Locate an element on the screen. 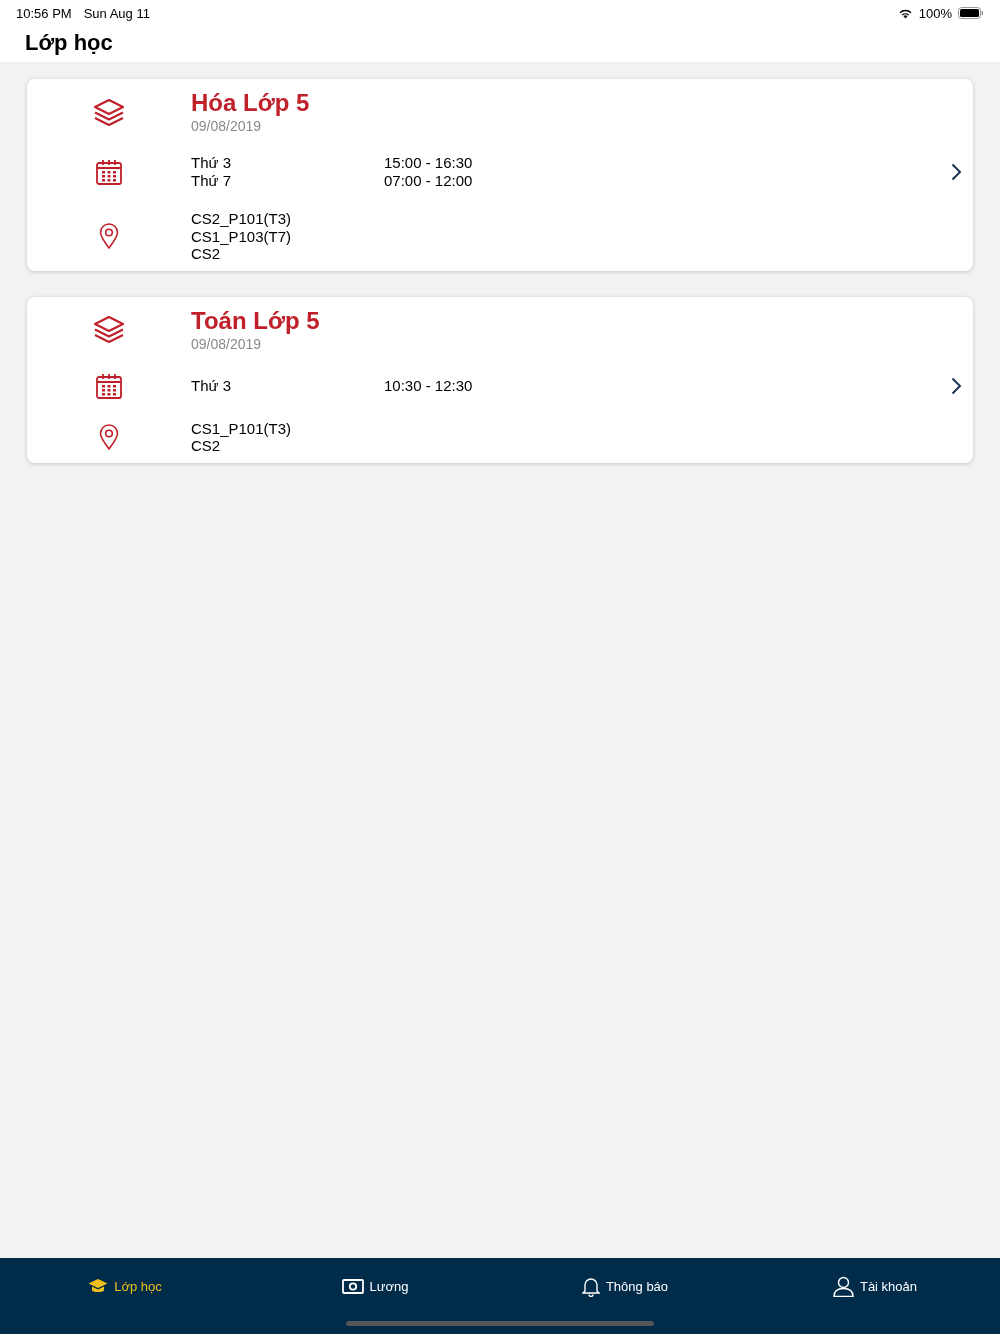 Image resolution: width=1000 pixels, height=1334 pixels. tab-item: Lớp học is located at coordinates (125, 1286).